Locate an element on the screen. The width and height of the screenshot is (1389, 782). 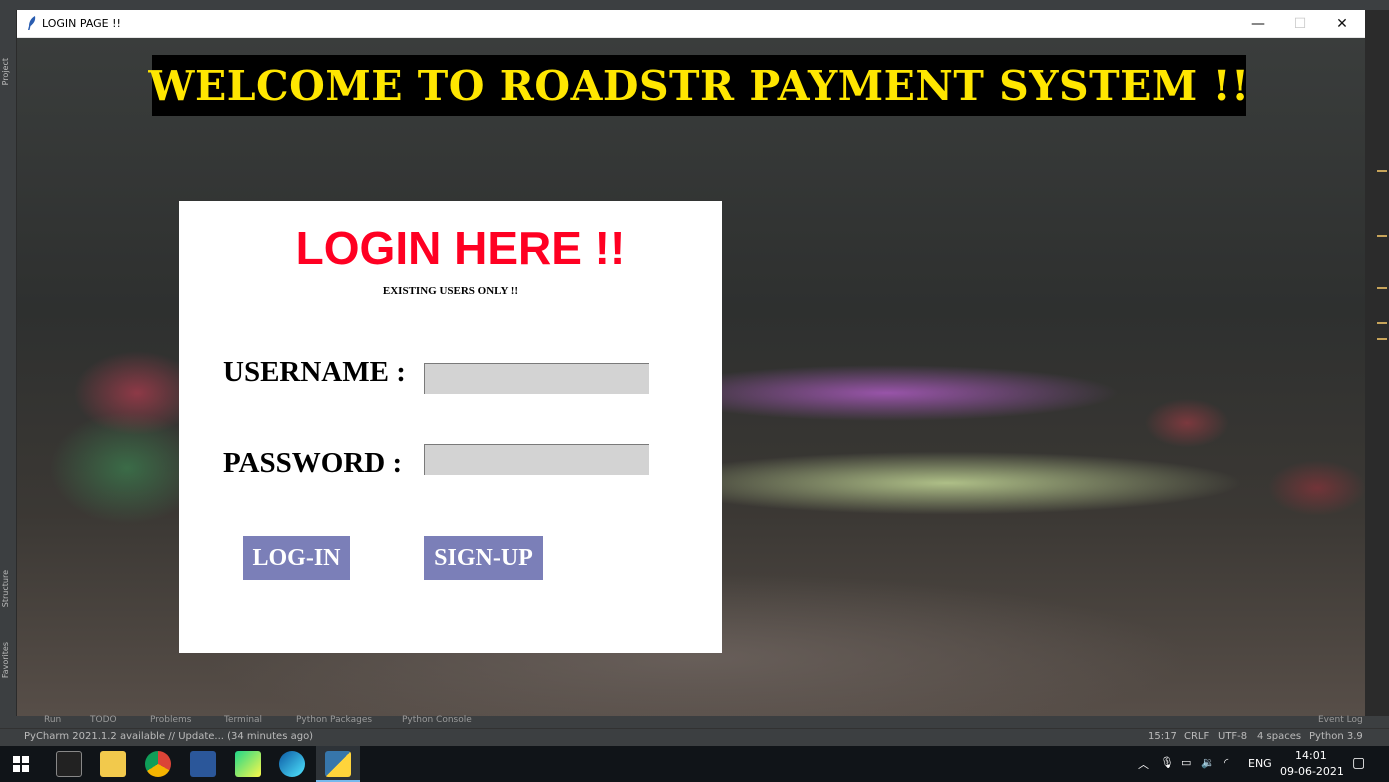
file-encoding: UTF-8 is located at coordinates (1232, 736).